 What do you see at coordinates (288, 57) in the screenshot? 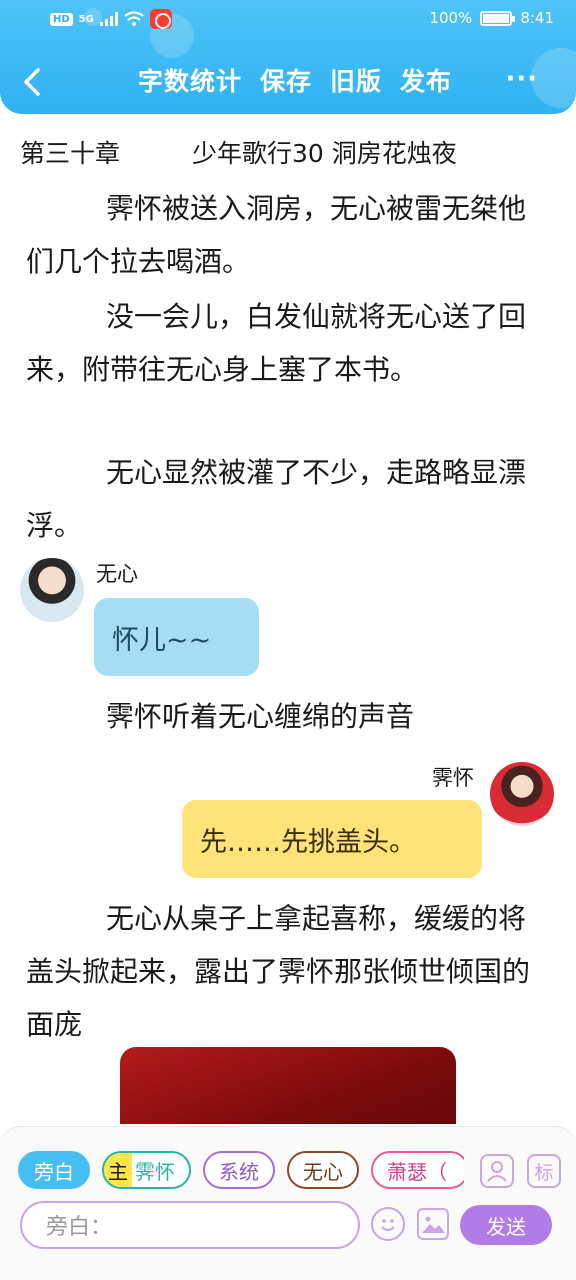
I see `top-header: HD 5G 100% 8:41 字数统计 保存 旧版 发布 ···` at bounding box center [288, 57].